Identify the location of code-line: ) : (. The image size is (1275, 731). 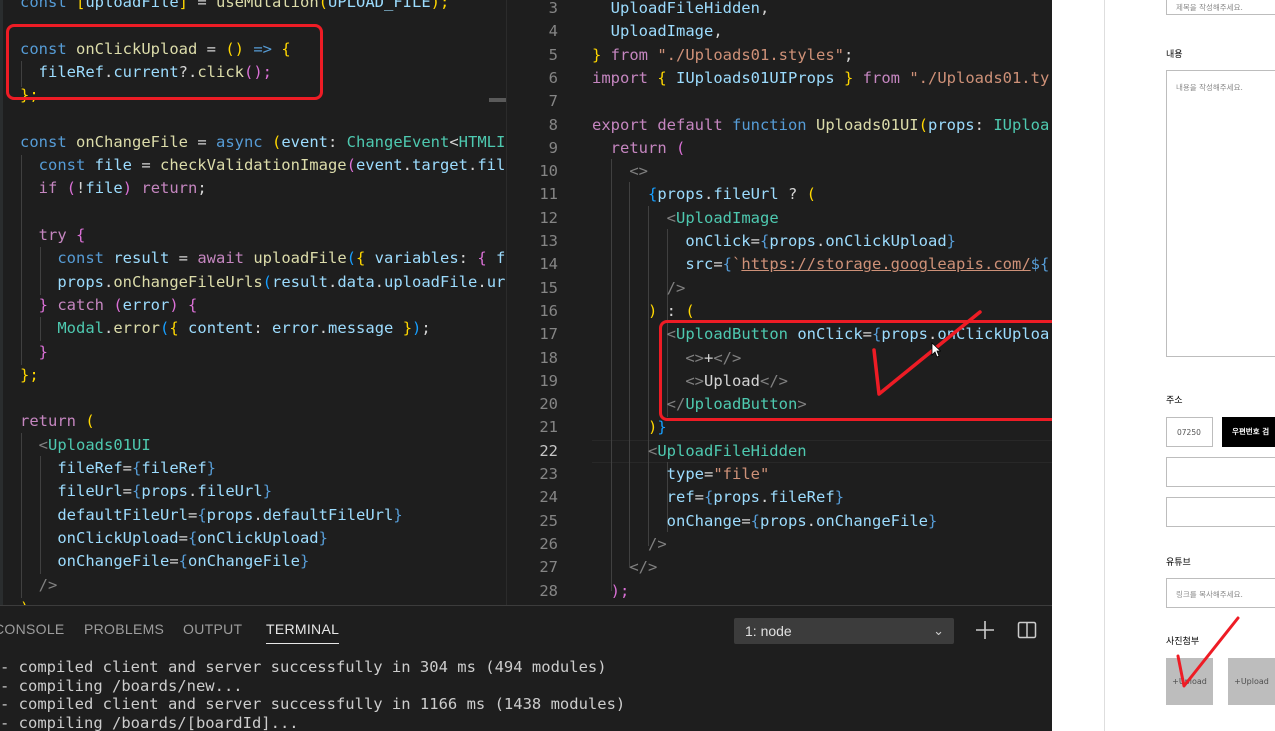
(643, 311).